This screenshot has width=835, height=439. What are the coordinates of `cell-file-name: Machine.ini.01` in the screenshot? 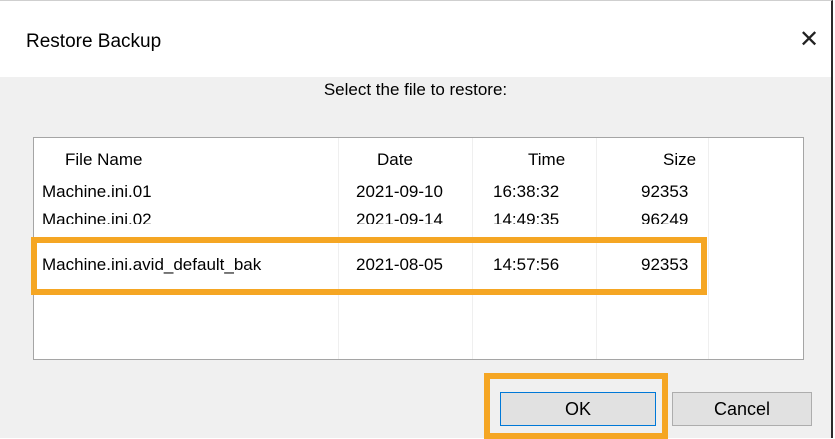 It's located at (97, 191).